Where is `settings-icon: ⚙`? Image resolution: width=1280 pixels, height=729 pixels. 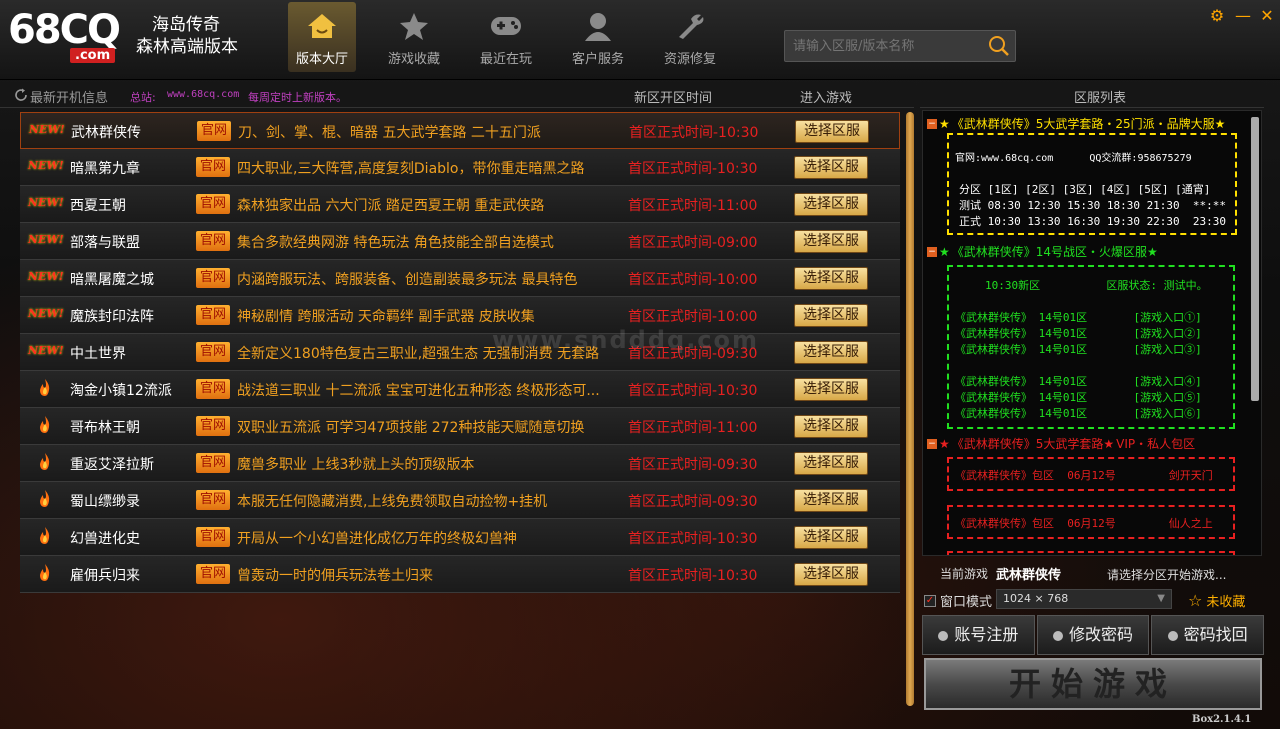
settings-icon: ⚙ is located at coordinates (1217, 15).